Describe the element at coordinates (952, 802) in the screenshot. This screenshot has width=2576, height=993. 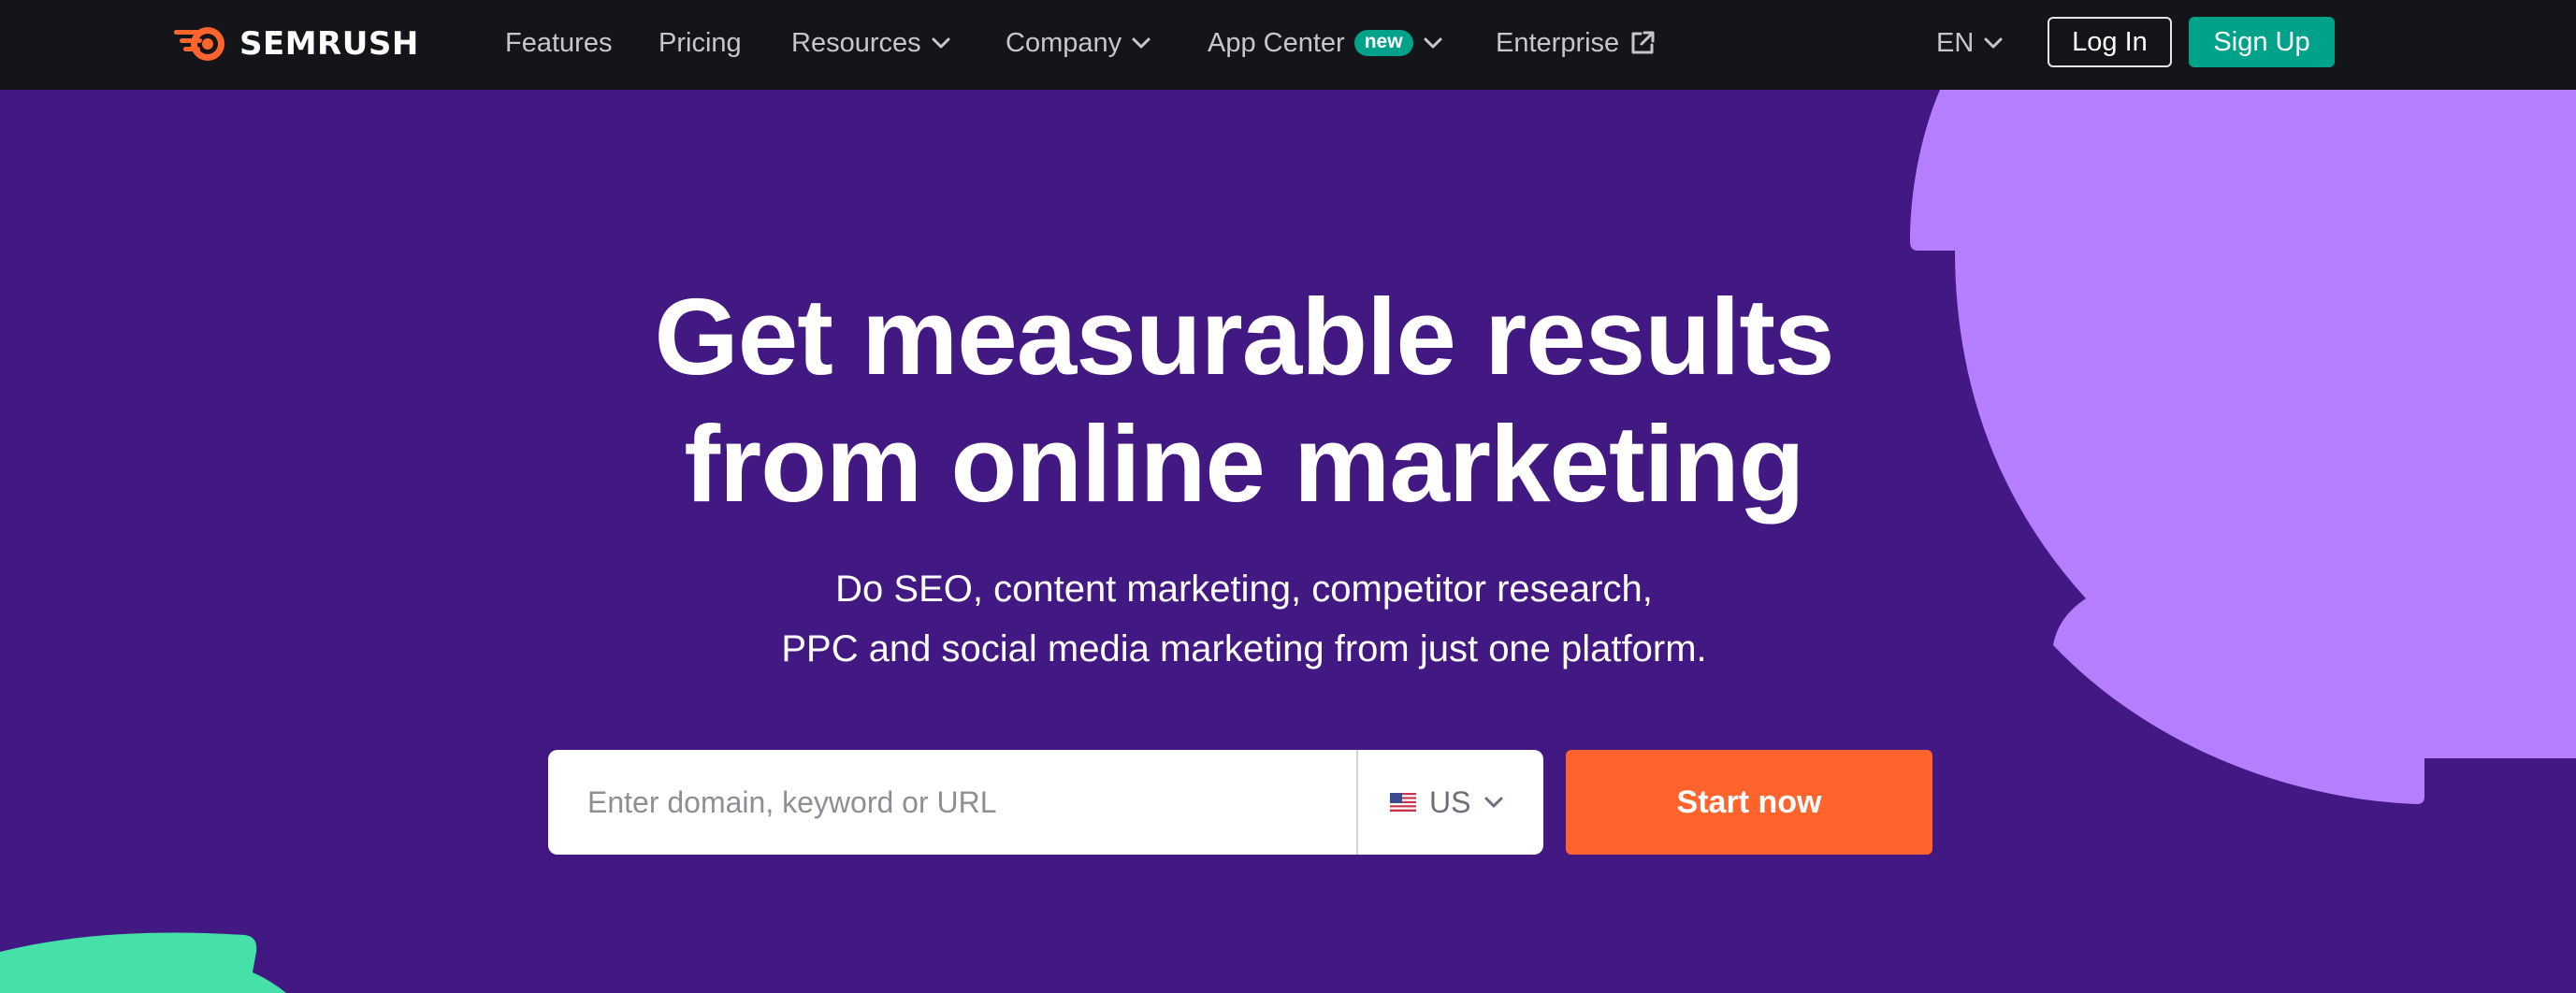
I see `domain-search-input` at that location.